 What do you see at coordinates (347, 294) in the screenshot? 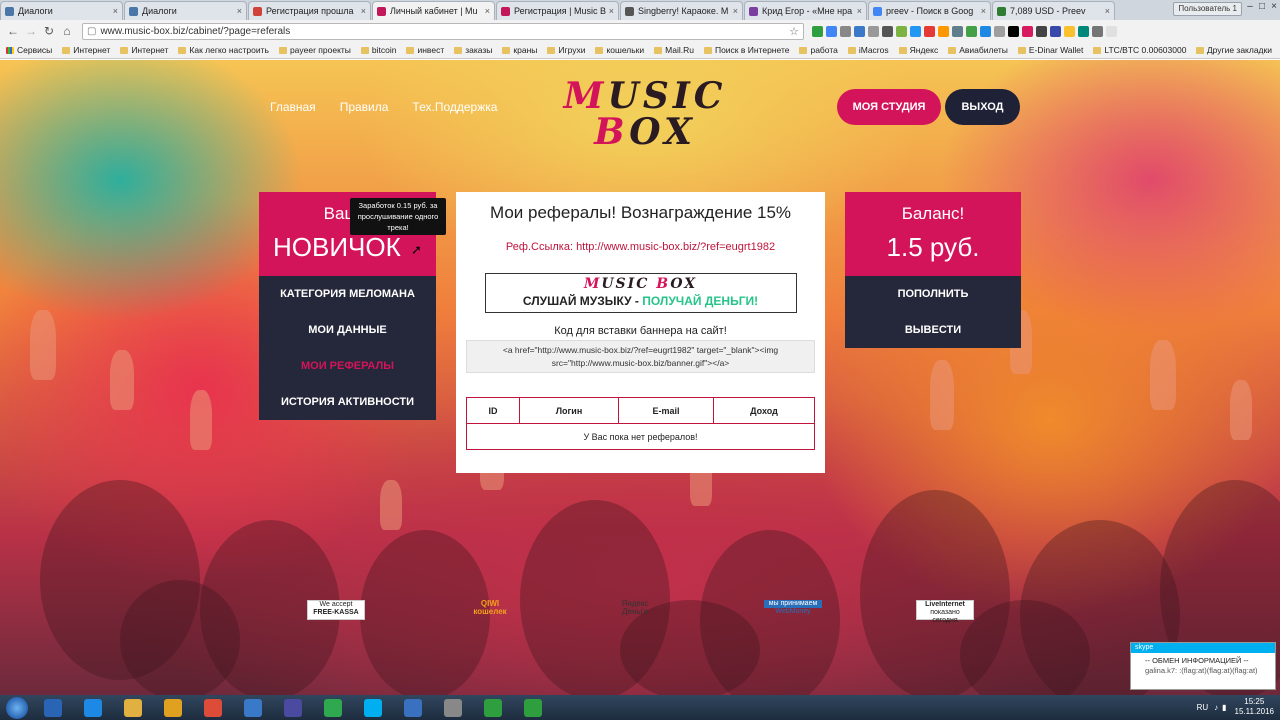
I see `menu-category: КАТЕГОРИЯ МЕЛОМАНА` at bounding box center [347, 294].